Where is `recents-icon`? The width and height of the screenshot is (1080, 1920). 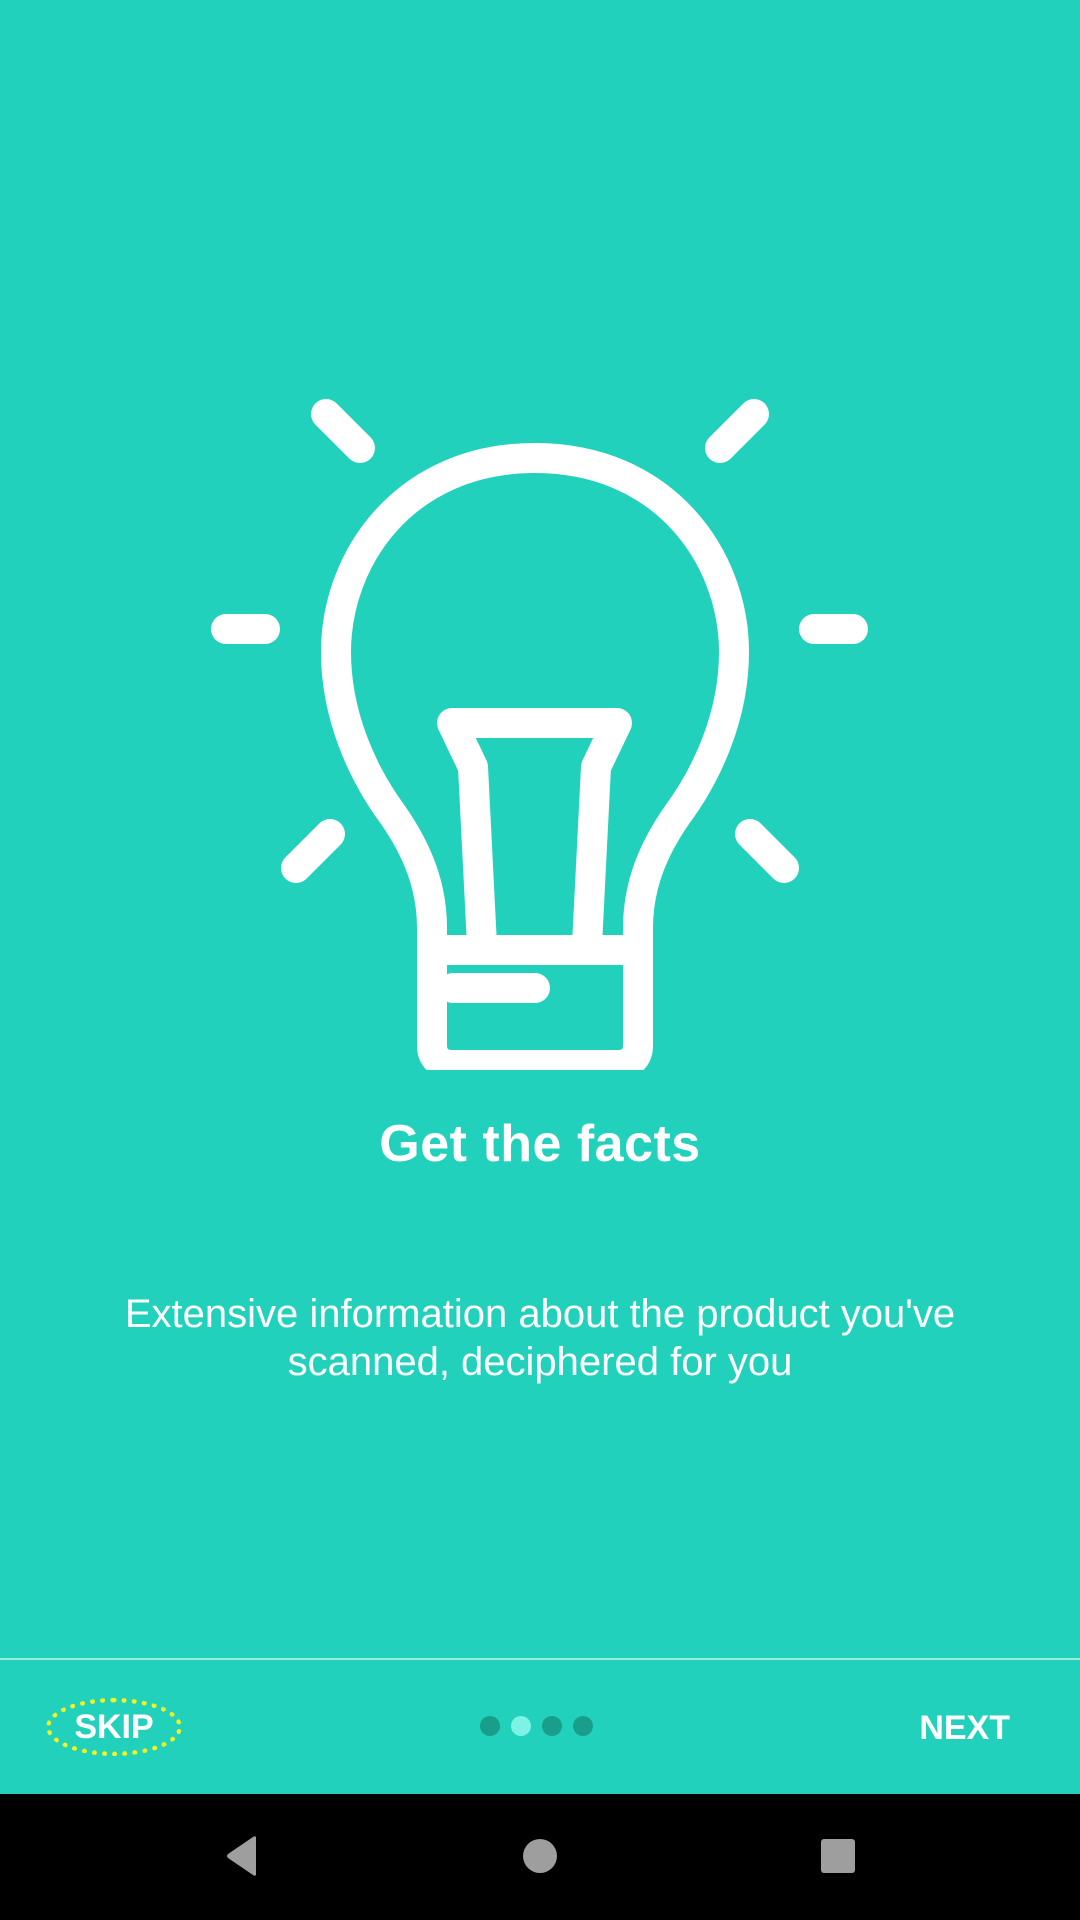
recents-icon is located at coordinates (838, 1856).